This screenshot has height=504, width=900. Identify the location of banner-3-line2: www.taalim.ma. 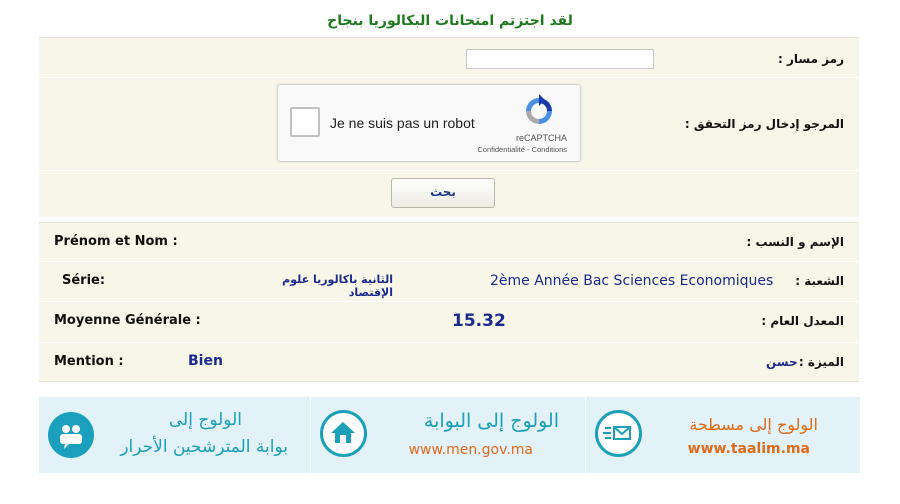
(748, 449).